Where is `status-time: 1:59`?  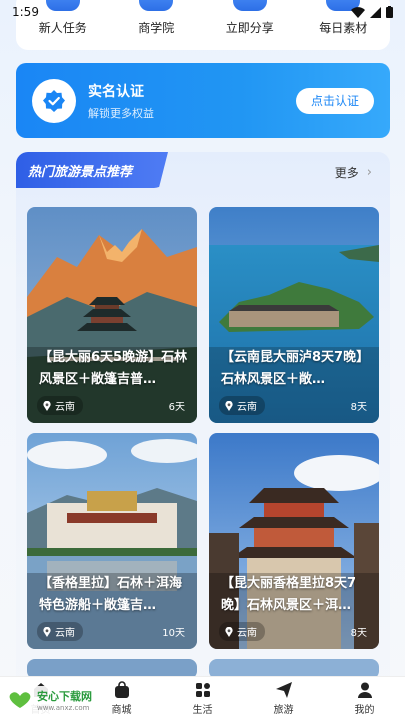 status-time: 1:59 is located at coordinates (25, 12).